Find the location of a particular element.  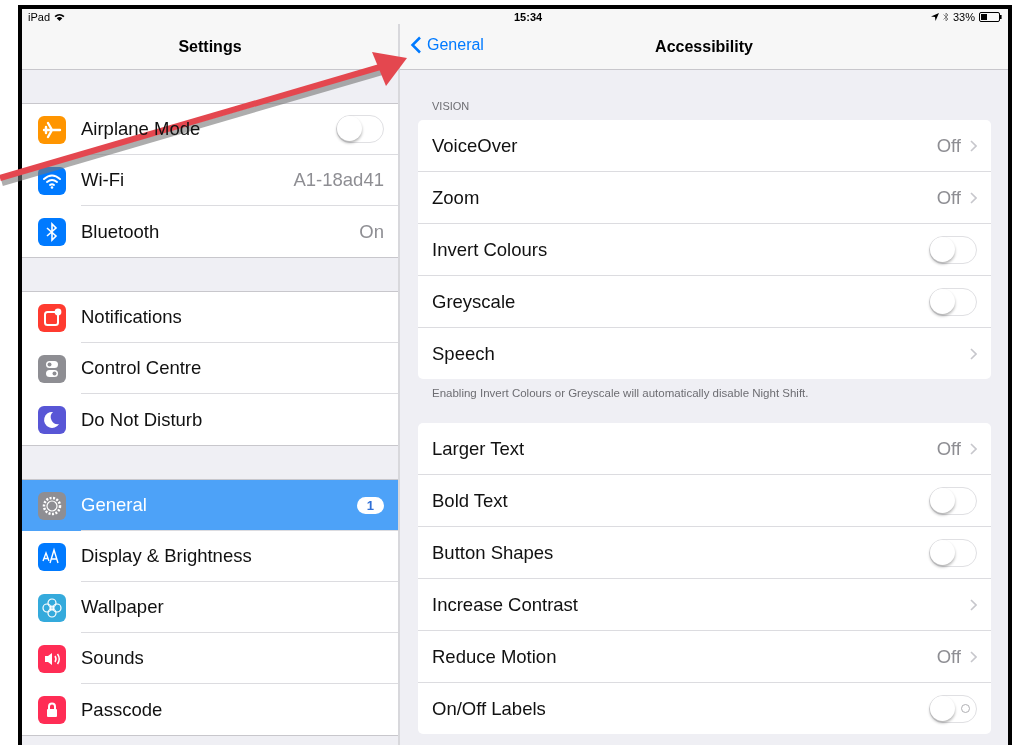

wifi-signal-icon is located at coordinates (60, 16).